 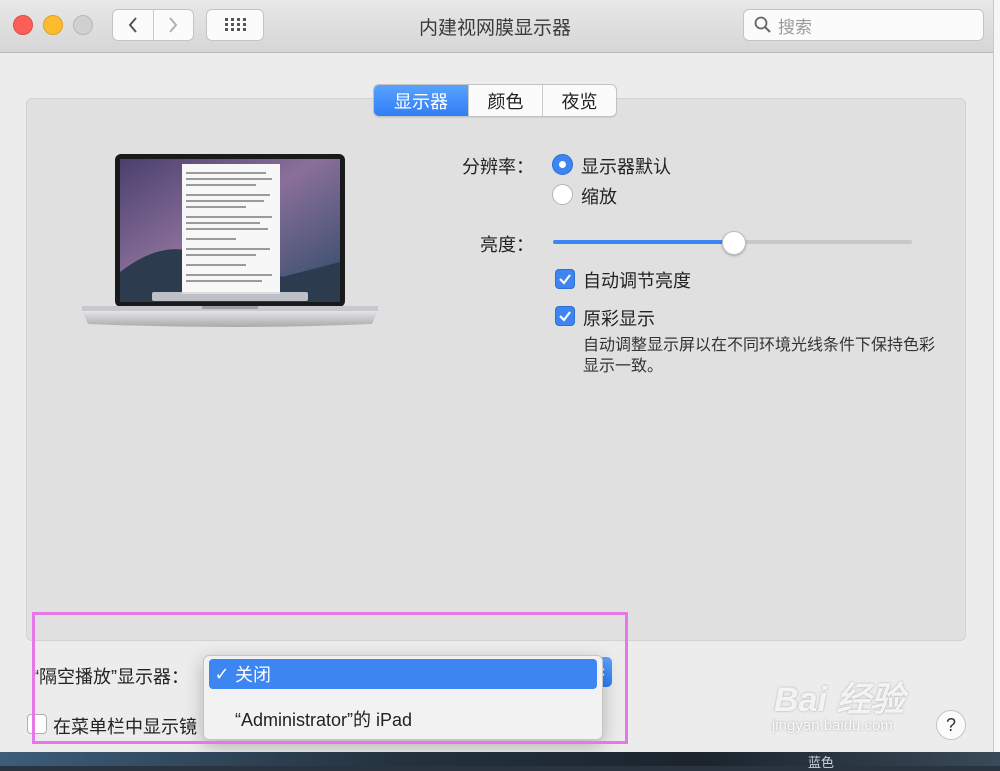 What do you see at coordinates (562, 164) in the screenshot?
I see `radio-default-resolution` at bounding box center [562, 164].